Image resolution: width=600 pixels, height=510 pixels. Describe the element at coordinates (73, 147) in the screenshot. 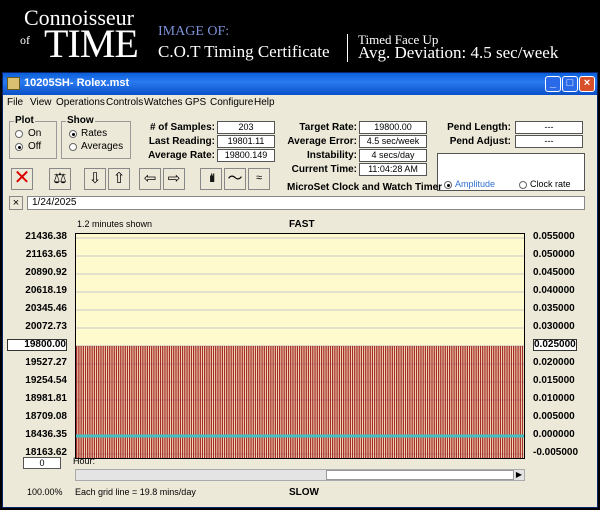

I see `show-averages-radio` at that location.